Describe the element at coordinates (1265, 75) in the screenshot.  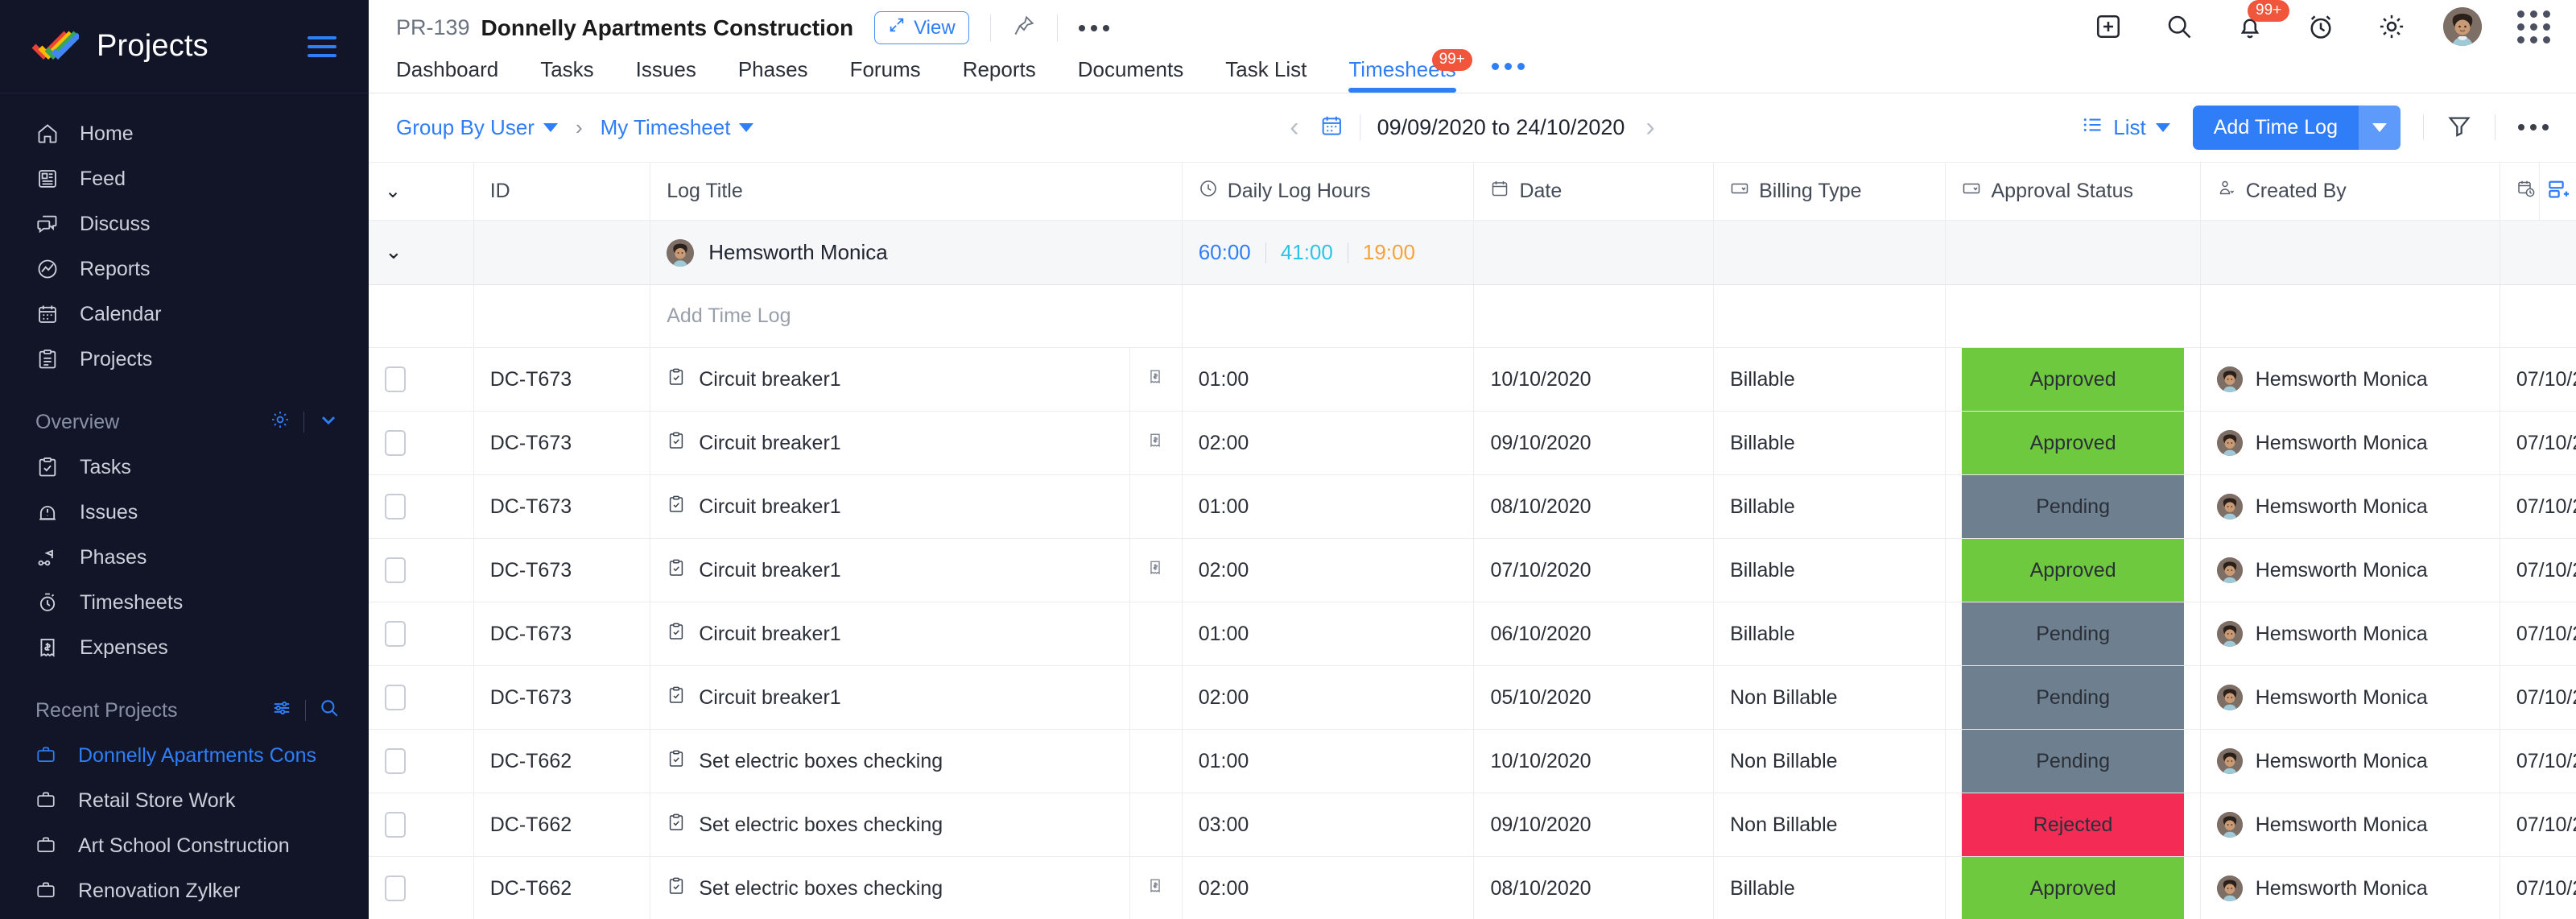
I see `tab-task-list: Task List` at that location.